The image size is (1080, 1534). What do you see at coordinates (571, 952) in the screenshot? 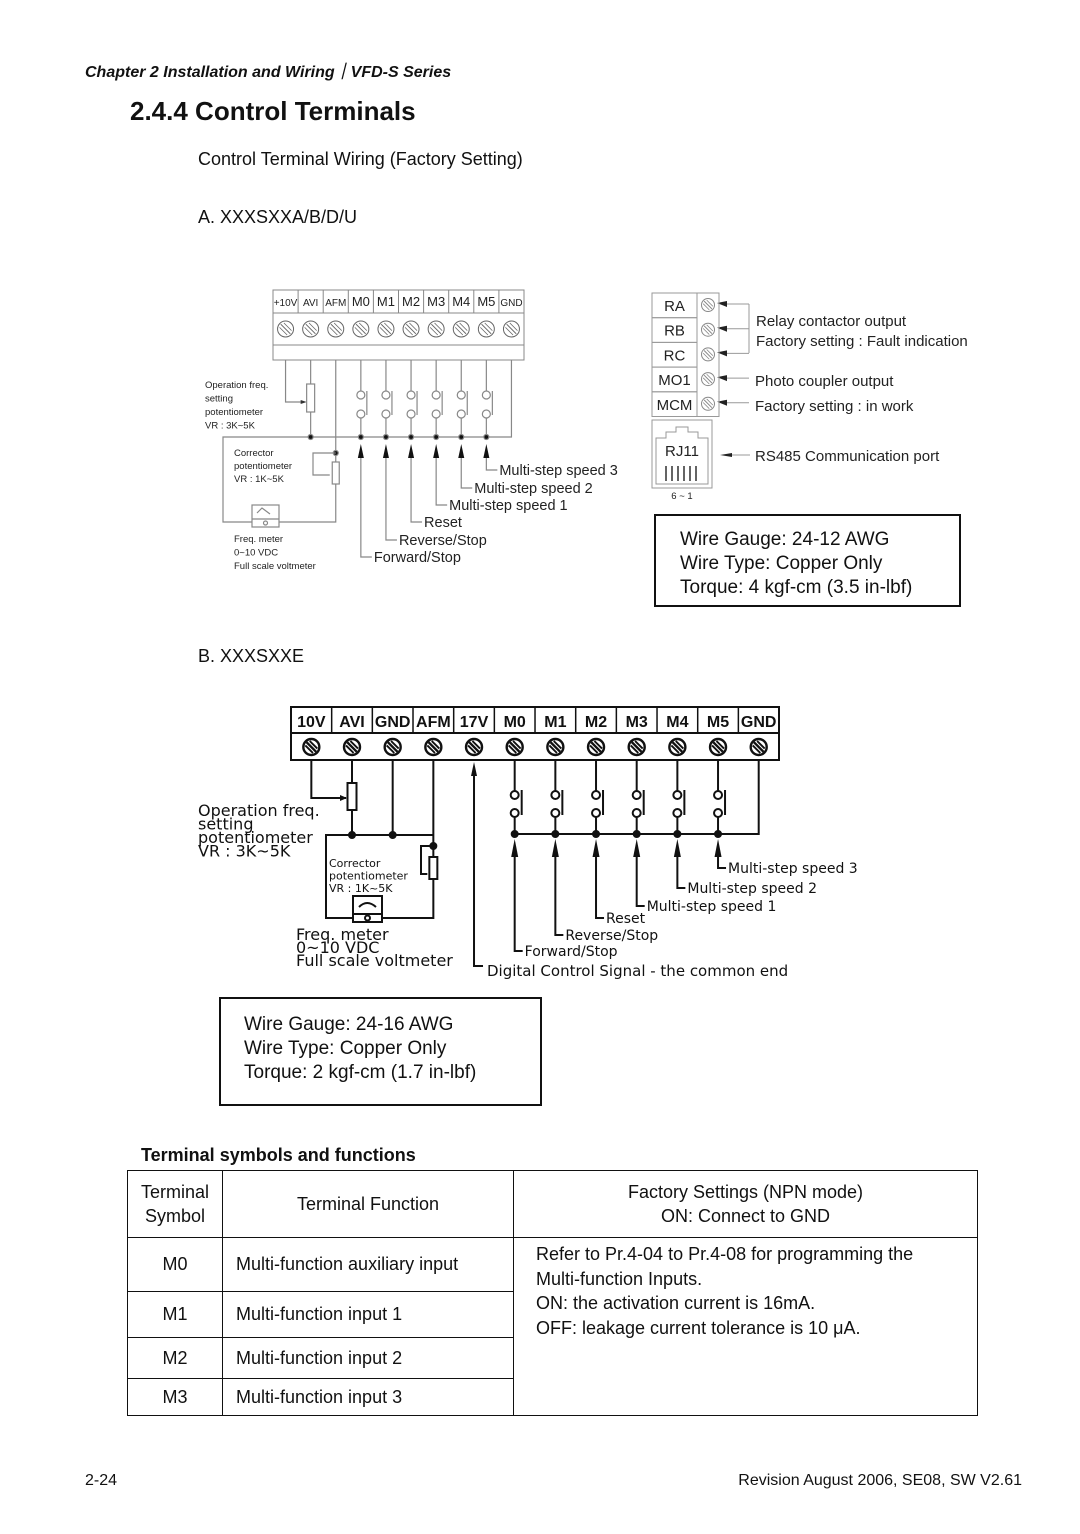
I see `signal-label: Forward/Stop` at bounding box center [571, 952].